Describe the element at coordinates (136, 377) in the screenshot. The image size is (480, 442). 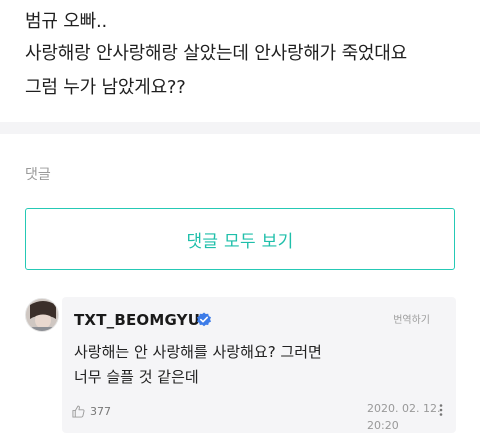
I see `reply-text-line: 너무 슬플 것 같은데` at that location.